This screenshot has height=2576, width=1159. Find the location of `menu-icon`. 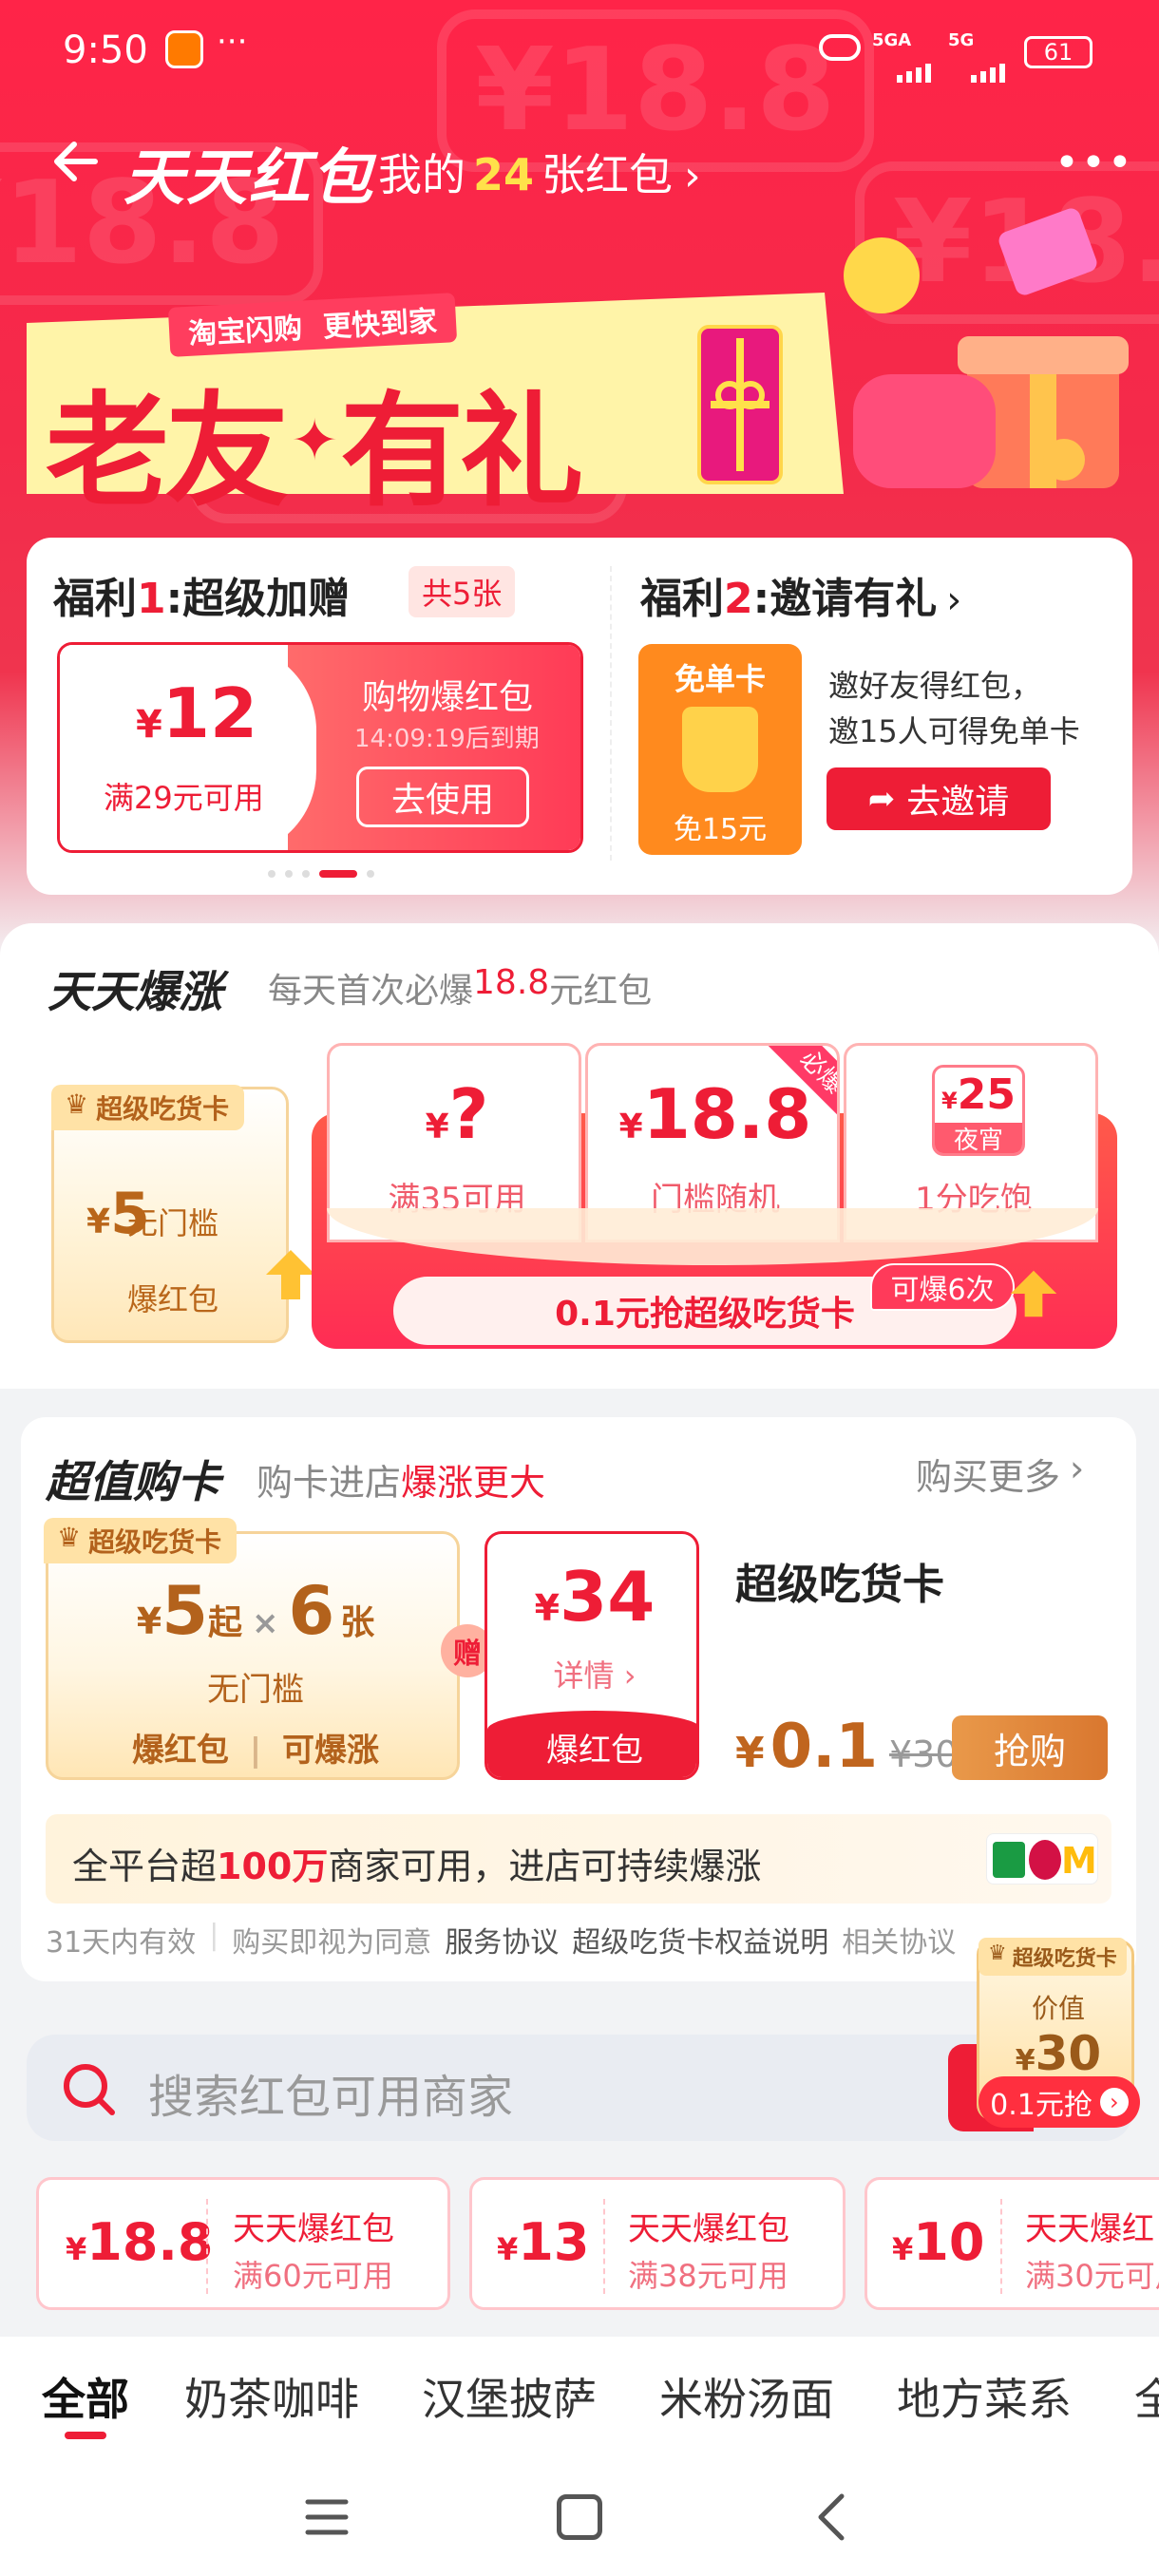

menu-icon is located at coordinates (327, 2517).